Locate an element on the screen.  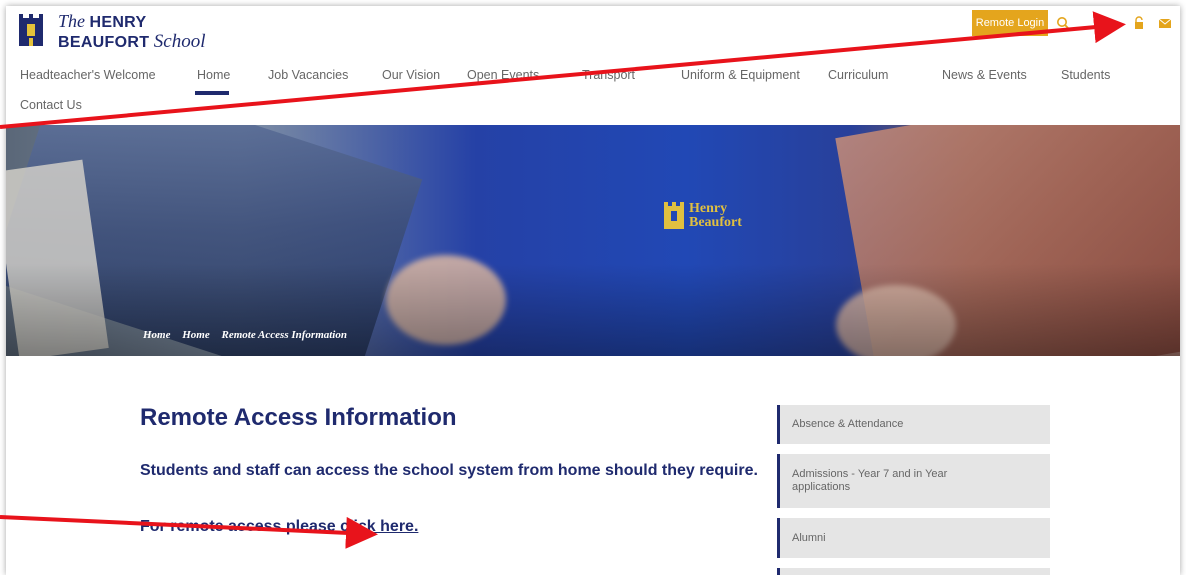
school-logo: The HENRY BEAUFORT School is located at coordinates (112, 32).